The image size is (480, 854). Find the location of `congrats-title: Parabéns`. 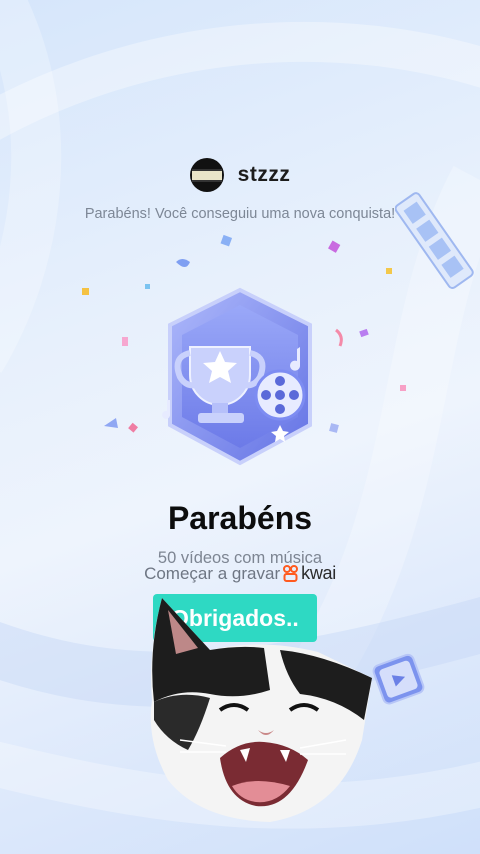

congrats-title: Parabéns is located at coordinates (240, 518).